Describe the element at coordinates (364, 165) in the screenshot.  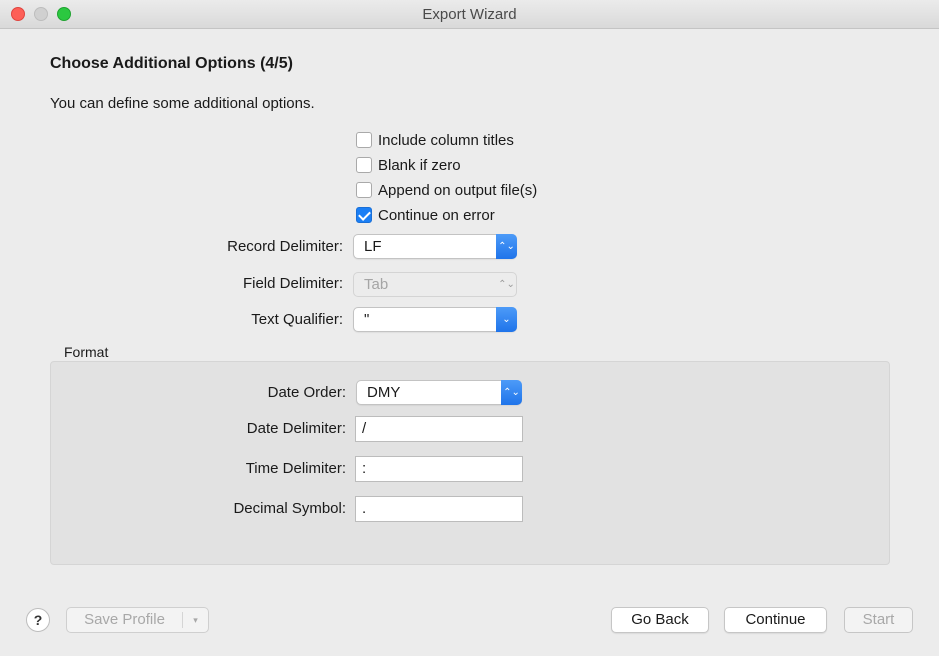
I see `blank-if-zero-checkbox` at that location.